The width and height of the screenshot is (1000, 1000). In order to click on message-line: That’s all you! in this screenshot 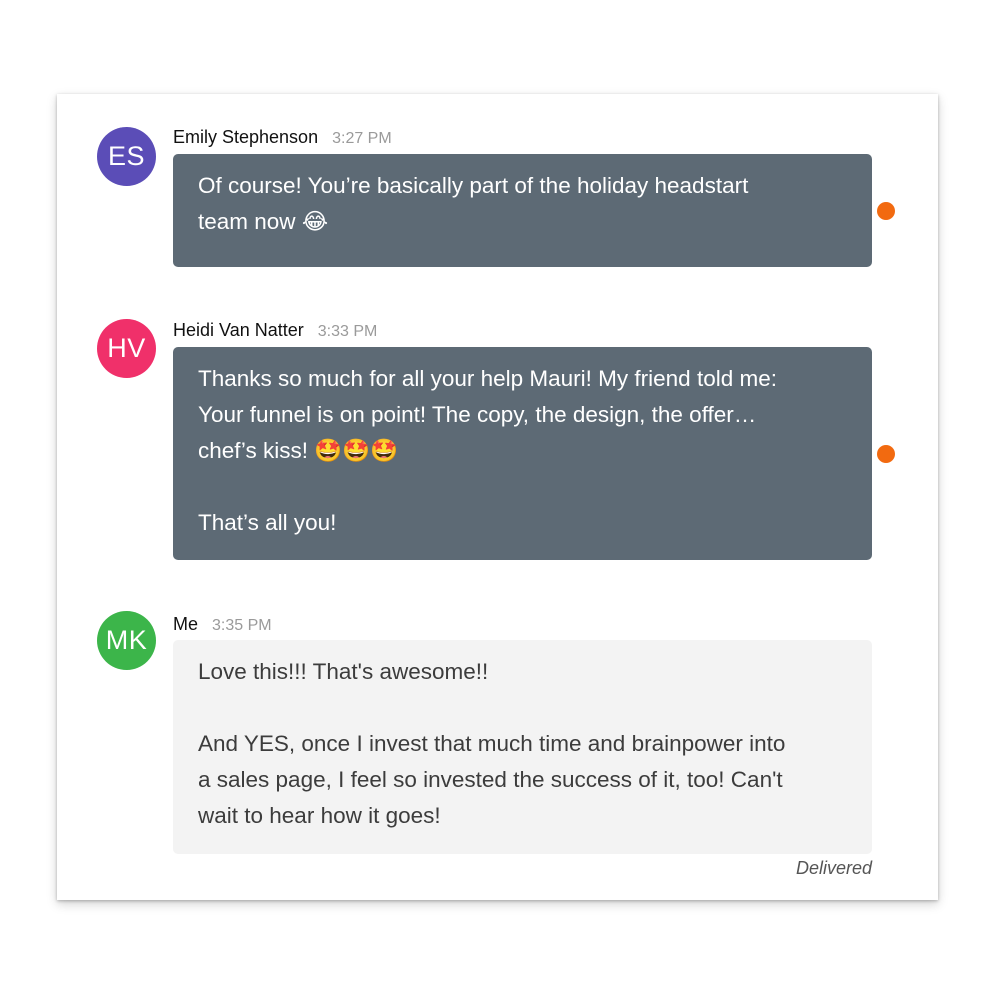, I will do `click(267, 522)`.